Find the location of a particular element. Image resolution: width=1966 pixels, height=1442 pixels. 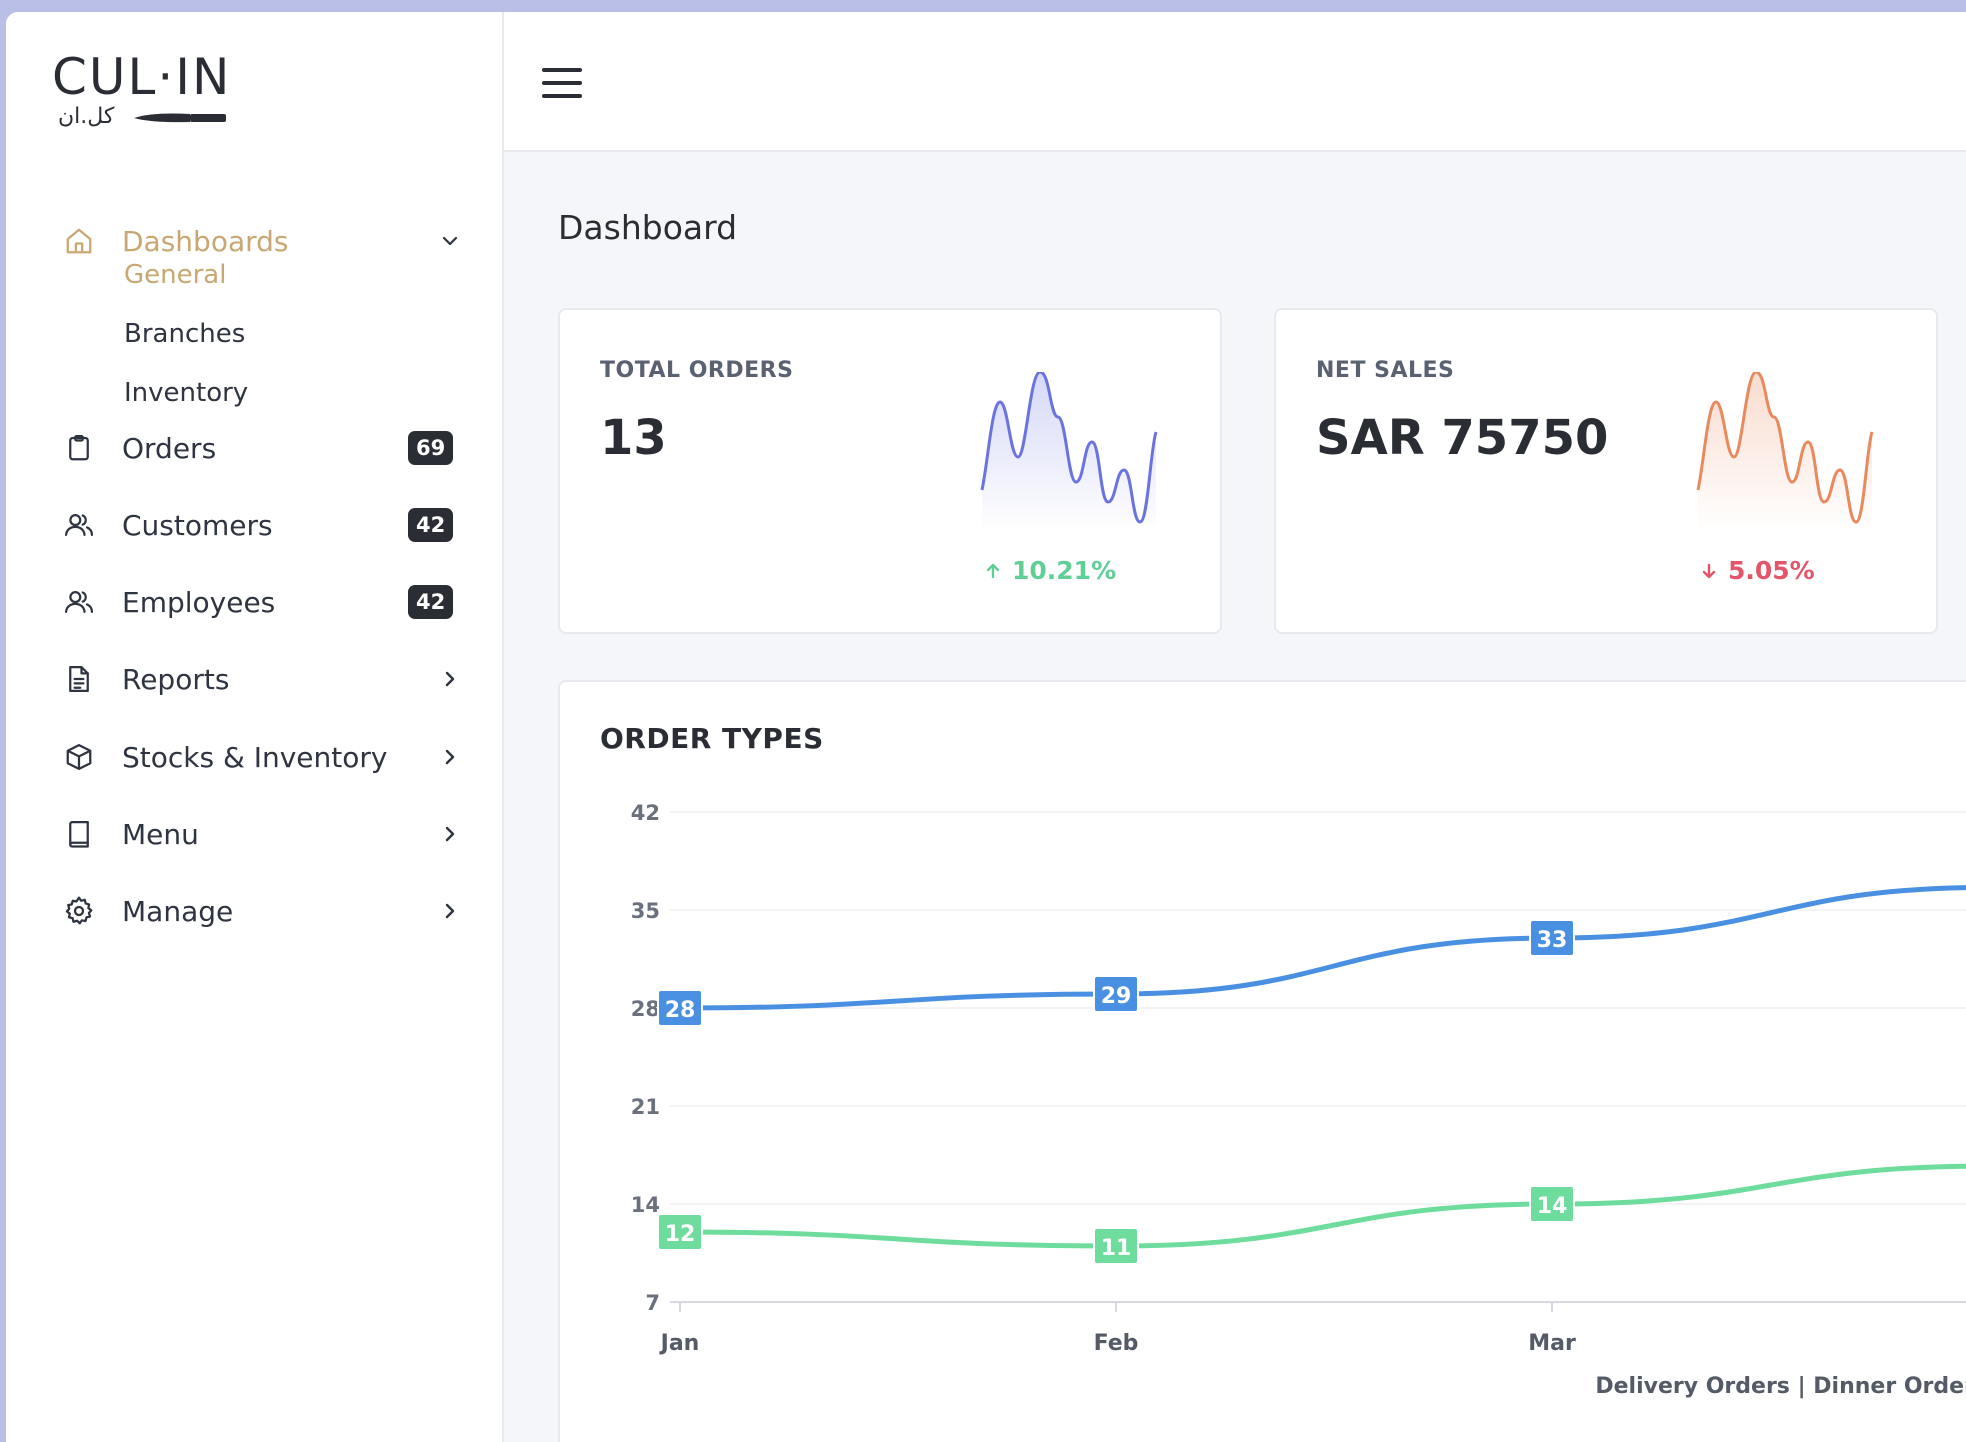

document-icon is located at coordinates (79, 679).